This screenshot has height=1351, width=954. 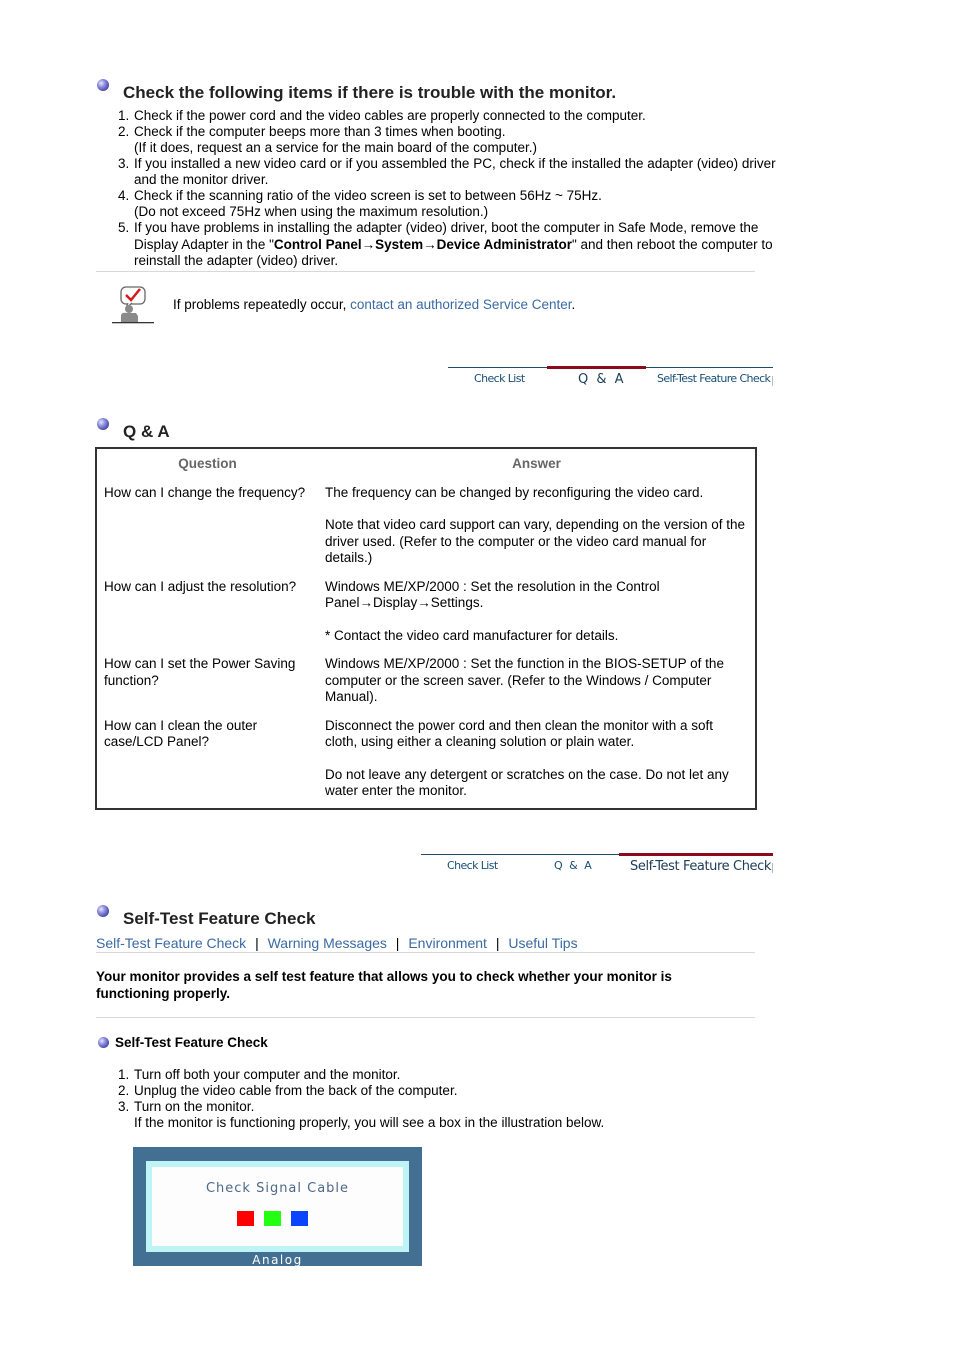 I want to click on monitor-bezel: Check Signal Cable, so click(x=277, y=1206).